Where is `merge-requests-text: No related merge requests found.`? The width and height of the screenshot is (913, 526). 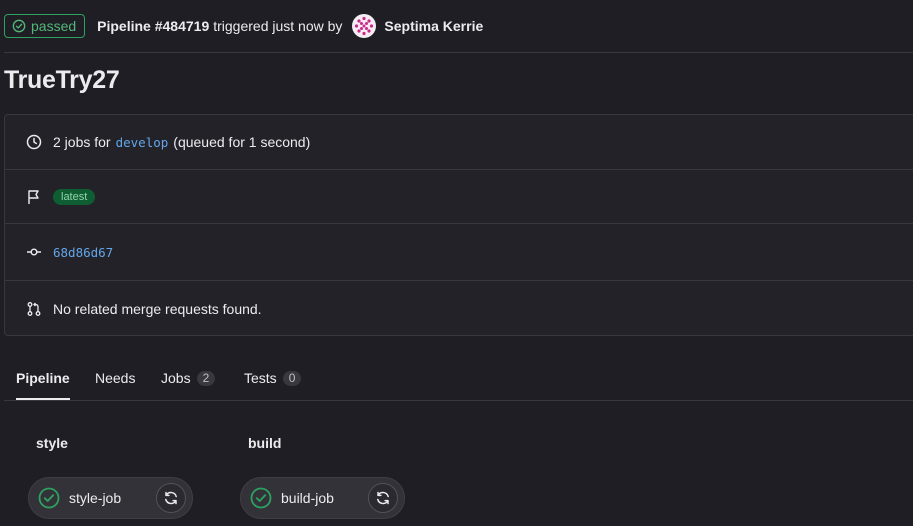
merge-requests-text: No related merge requests found. is located at coordinates (157, 308).